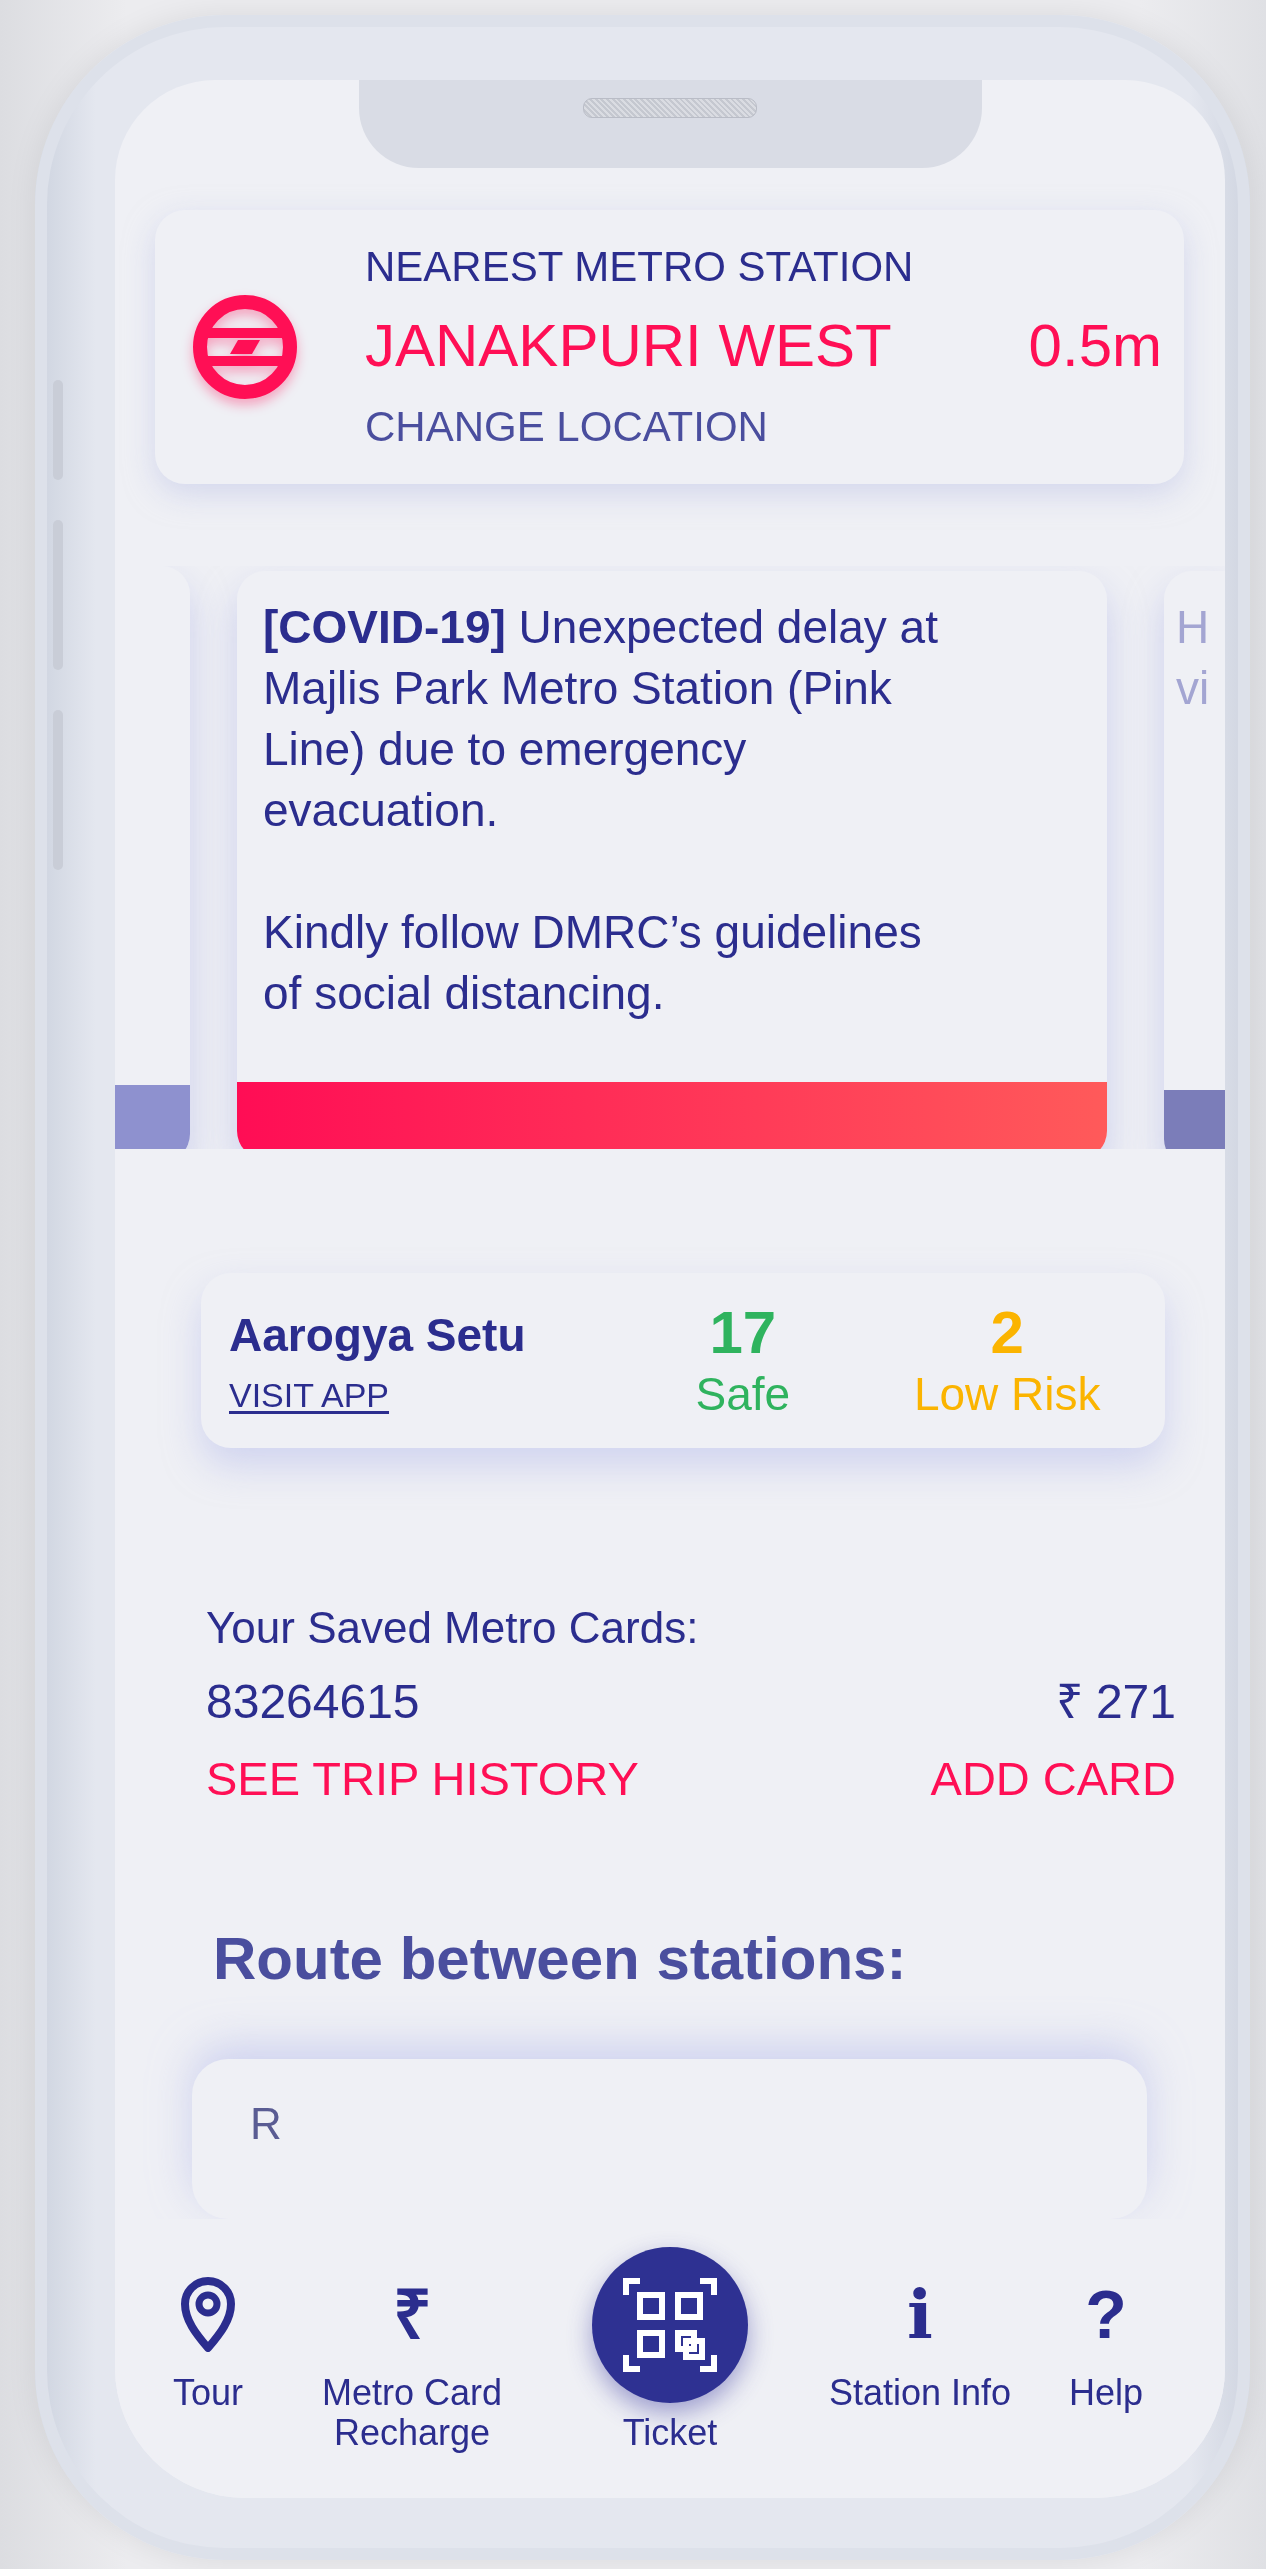 Image resolution: width=1266 pixels, height=2569 pixels. Describe the element at coordinates (412, 2361) in the screenshot. I see `nav-tab: ₹ Metro Card Recharge` at that location.